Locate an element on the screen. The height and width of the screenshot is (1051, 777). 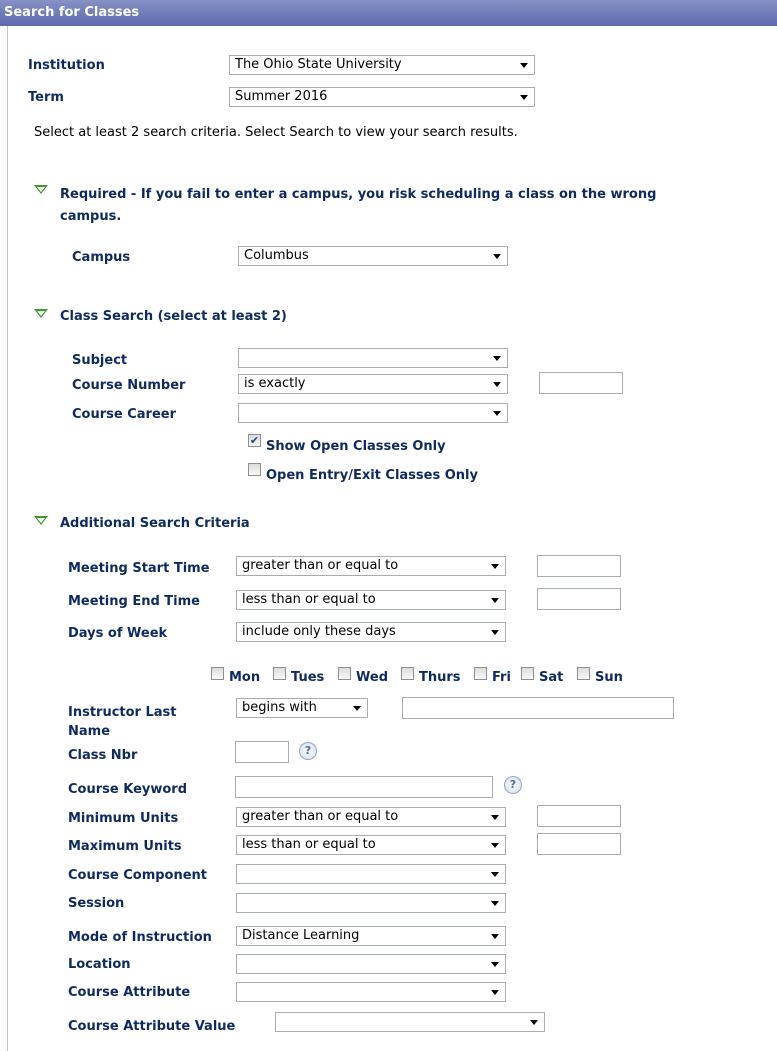
minimum-units-input is located at coordinates (579, 816).